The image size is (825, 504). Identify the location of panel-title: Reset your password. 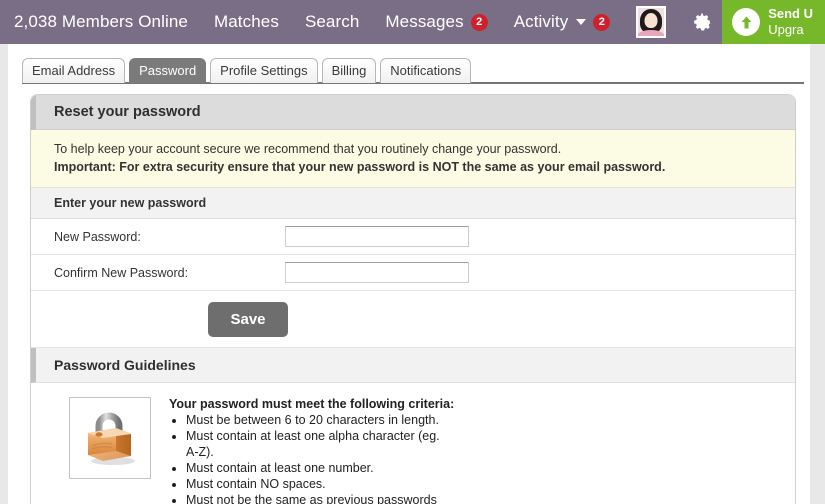
(413, 112).